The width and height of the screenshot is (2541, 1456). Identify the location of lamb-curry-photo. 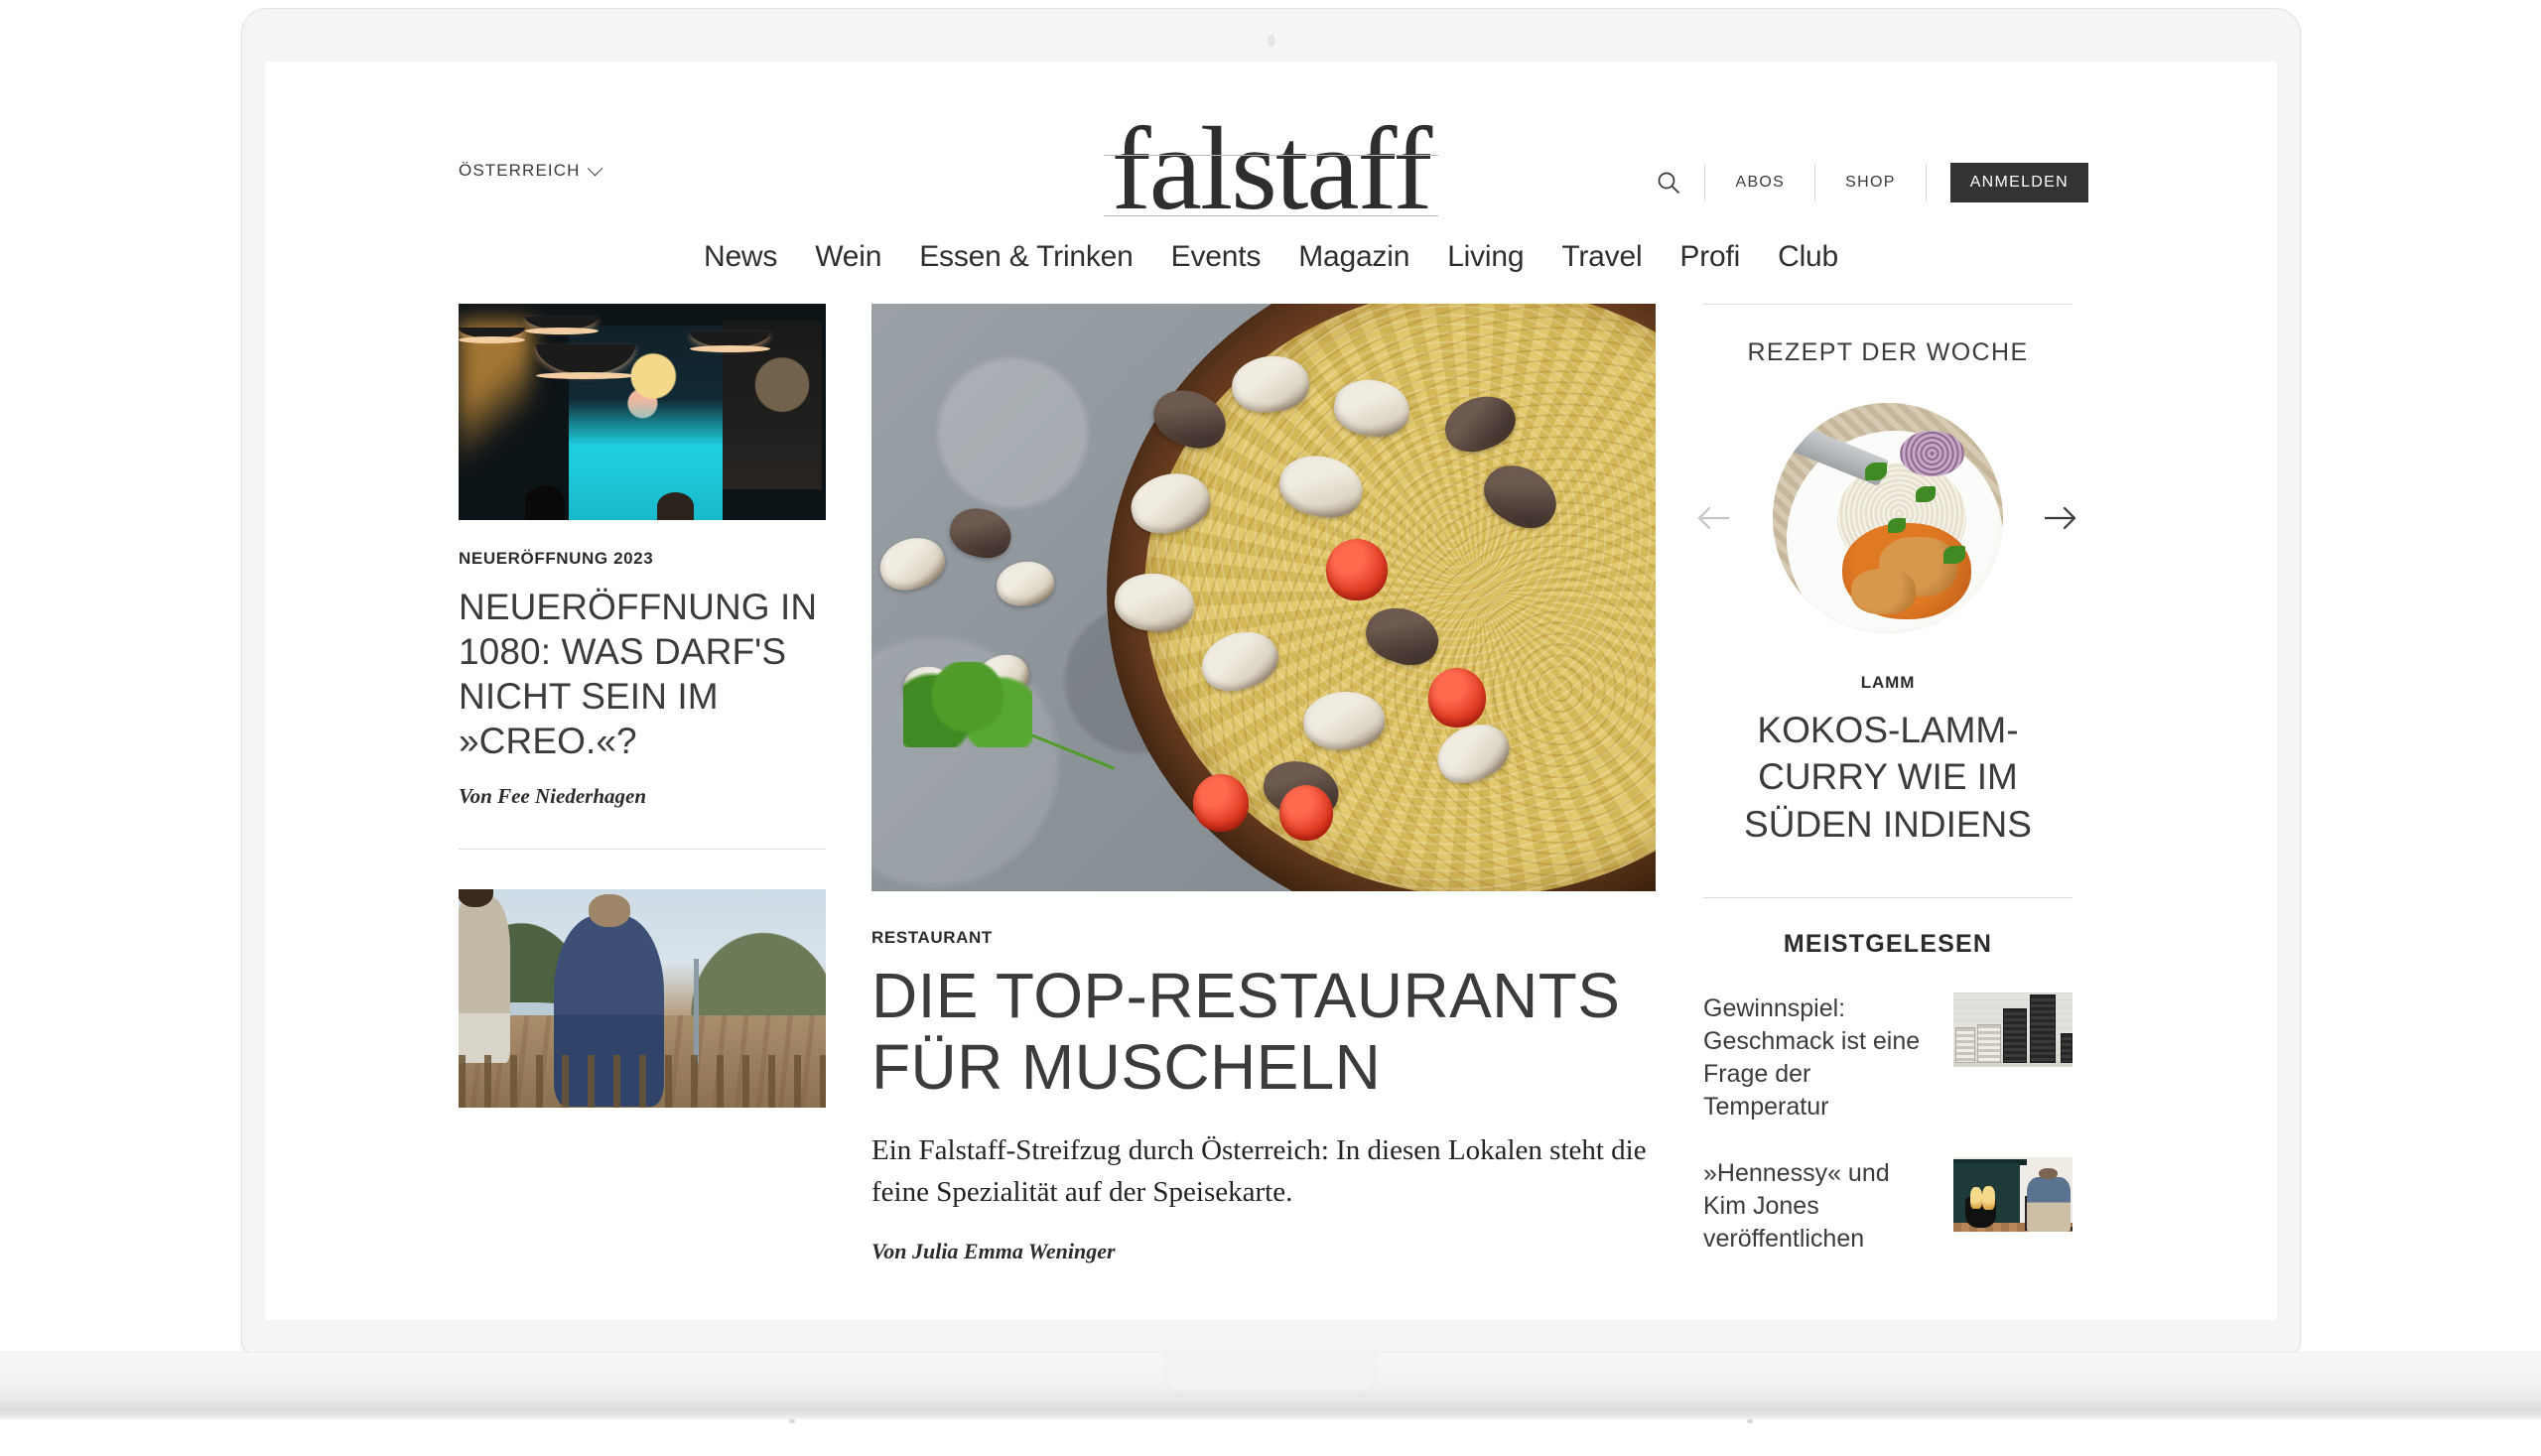
(1888, 518).